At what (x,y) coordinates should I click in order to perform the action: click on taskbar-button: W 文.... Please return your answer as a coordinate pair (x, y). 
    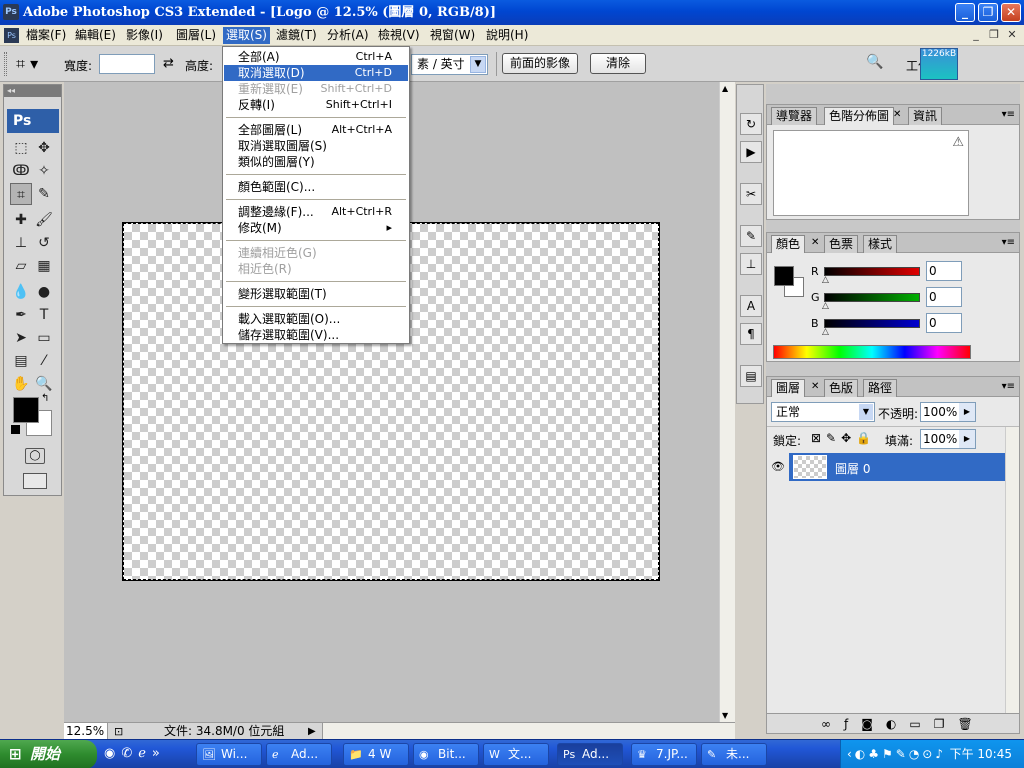
    Looking at the image, I should click on (516, 754).